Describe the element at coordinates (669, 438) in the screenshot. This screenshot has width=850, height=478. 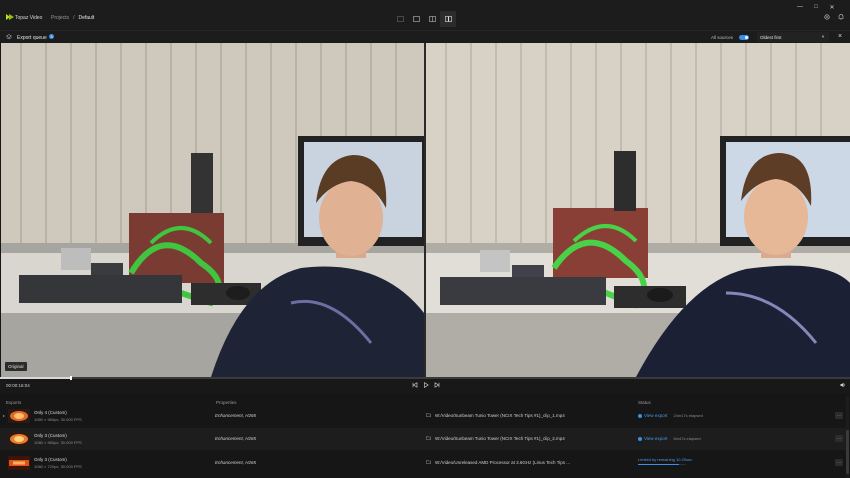
I see `export-status: View export 6m47s elapsed` at that location.